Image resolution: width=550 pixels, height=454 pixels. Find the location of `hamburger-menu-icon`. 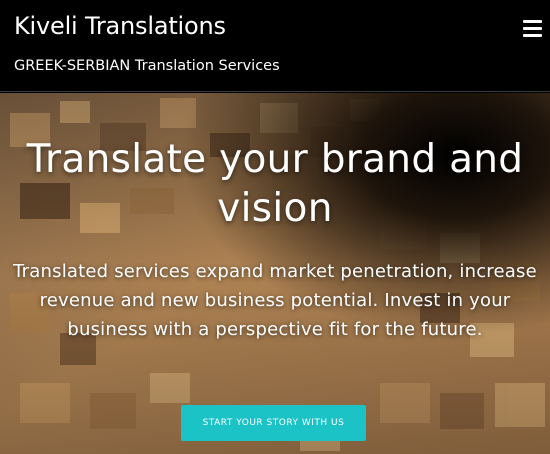

hamburger-menu-icon is located at coordinates (532, 29).